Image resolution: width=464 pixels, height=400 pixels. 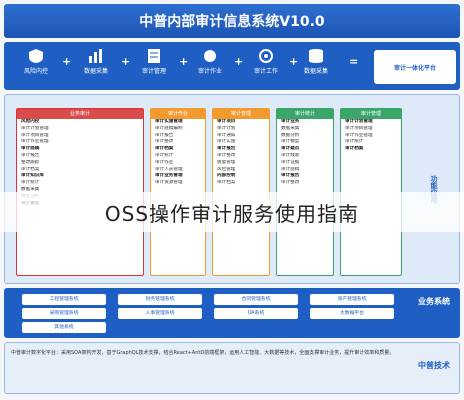 What do you see at coordinates (210, 56) in the screenshot?
I see `hand-icon` at bounding box center [210, 56].